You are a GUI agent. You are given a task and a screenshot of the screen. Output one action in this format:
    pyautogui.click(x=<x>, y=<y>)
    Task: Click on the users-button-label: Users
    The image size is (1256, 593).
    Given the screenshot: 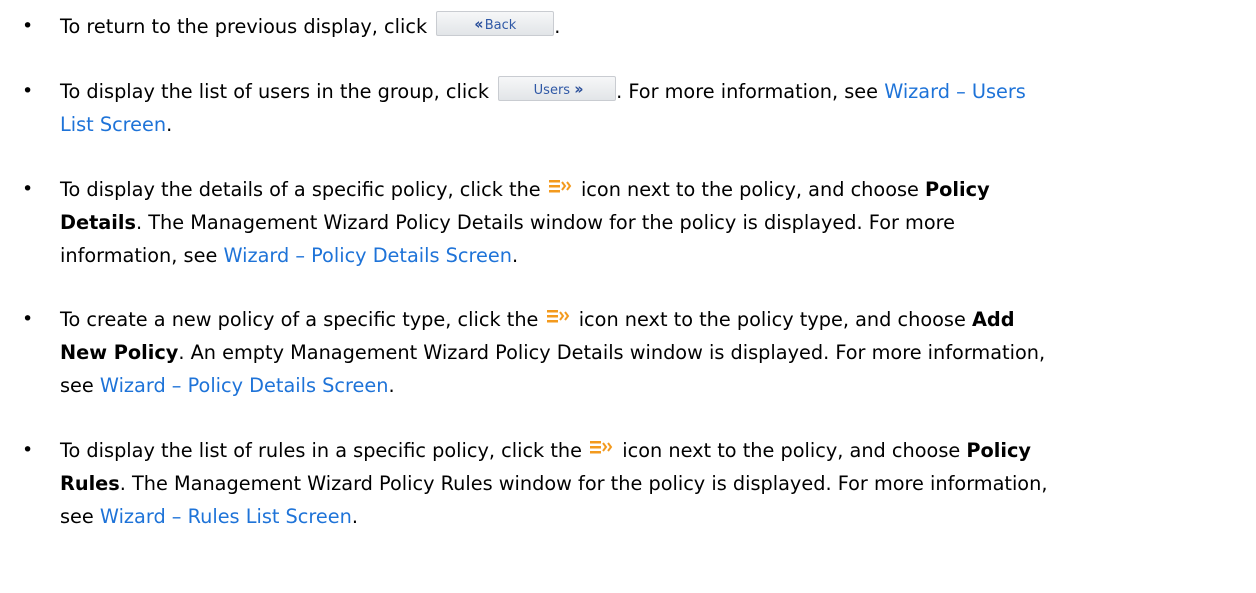 What is the action you would take?
    pyautogui.click(x=552, y=90)
    